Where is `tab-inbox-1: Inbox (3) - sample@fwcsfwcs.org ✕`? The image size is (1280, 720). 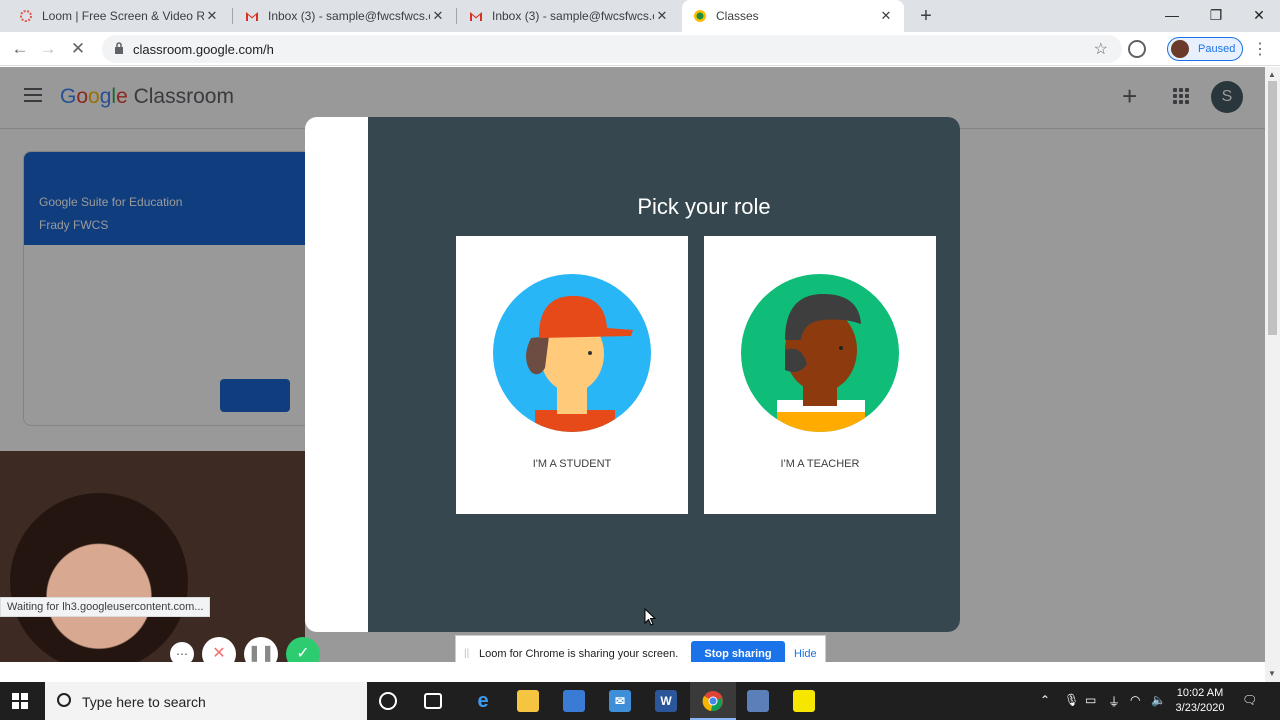
tab-inbox-1: Inbox (3) - sample@fwcsfwcs.org ✕ is located at coordinates (345, 16).